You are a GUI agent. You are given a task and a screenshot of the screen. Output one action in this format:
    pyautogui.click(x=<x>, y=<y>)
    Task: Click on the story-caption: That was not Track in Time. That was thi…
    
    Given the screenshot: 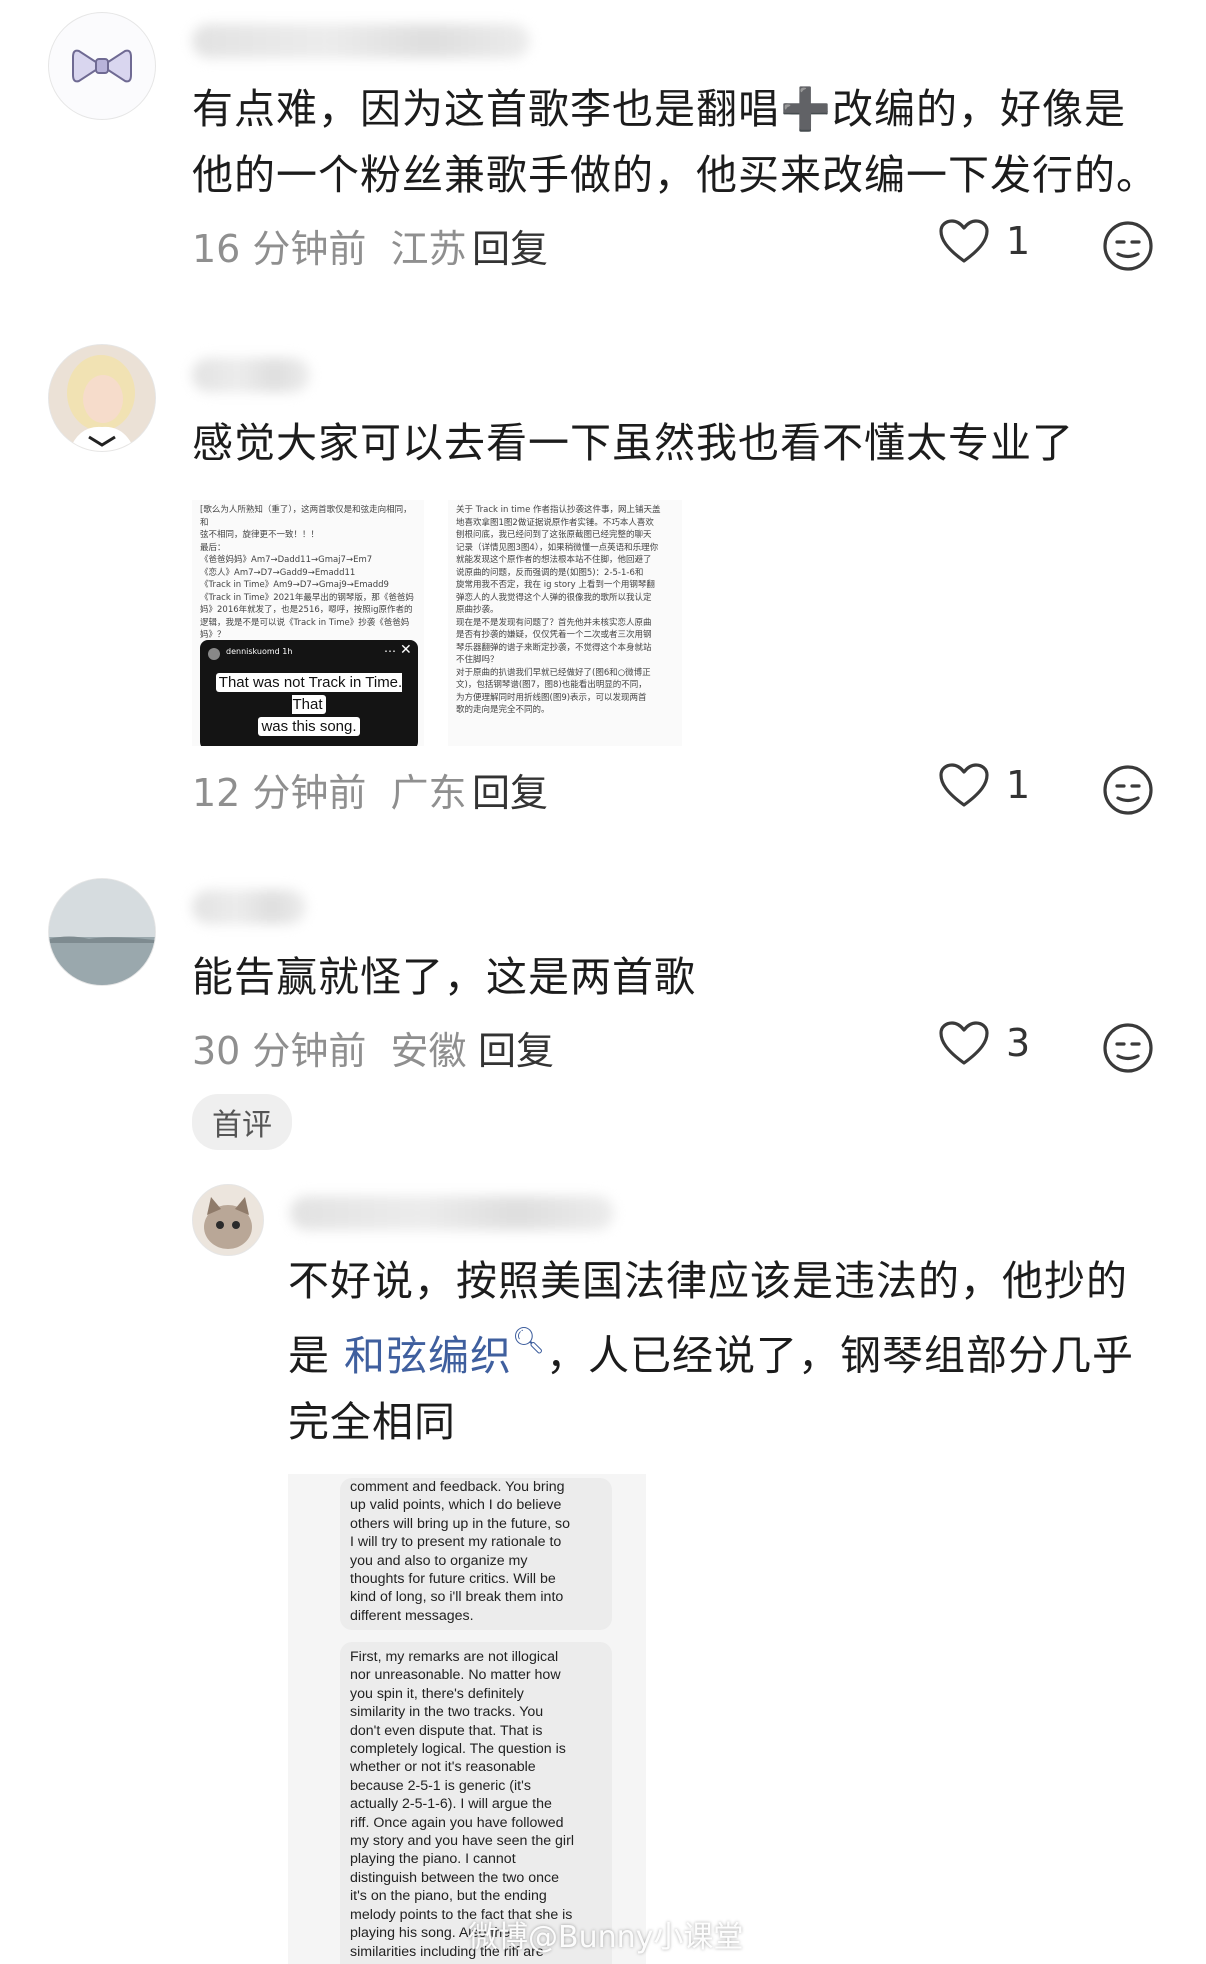 What is the action you would take?
    pyautogui.click(x=309, y=705)
    